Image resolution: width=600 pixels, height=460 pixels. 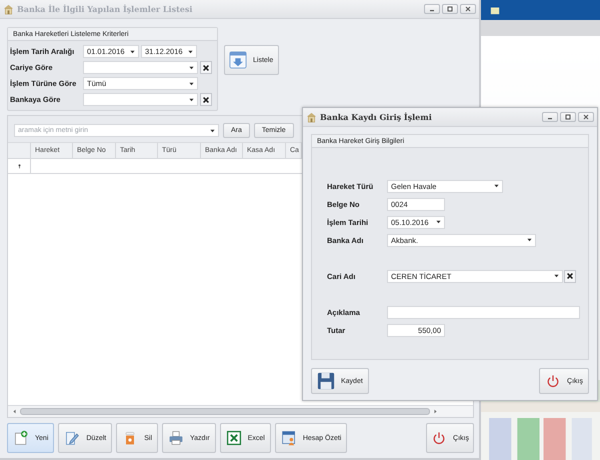 What do you see at coordinates (435, 411) in the screenshot?
I see `scroll-right-icon` at bounding box center [435, 411].